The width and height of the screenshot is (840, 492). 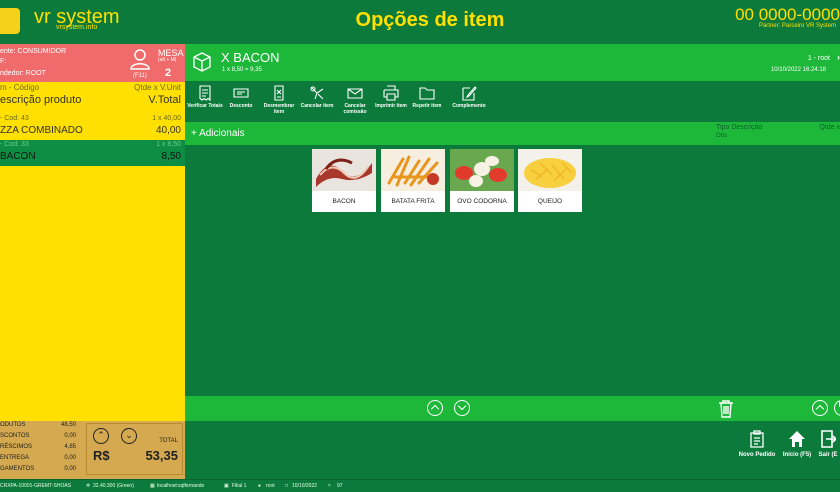 What do you see at coordinates (41, 100) in the screenshot?
I see `col-desc: escrição produto` at bounding box center [41, 100].